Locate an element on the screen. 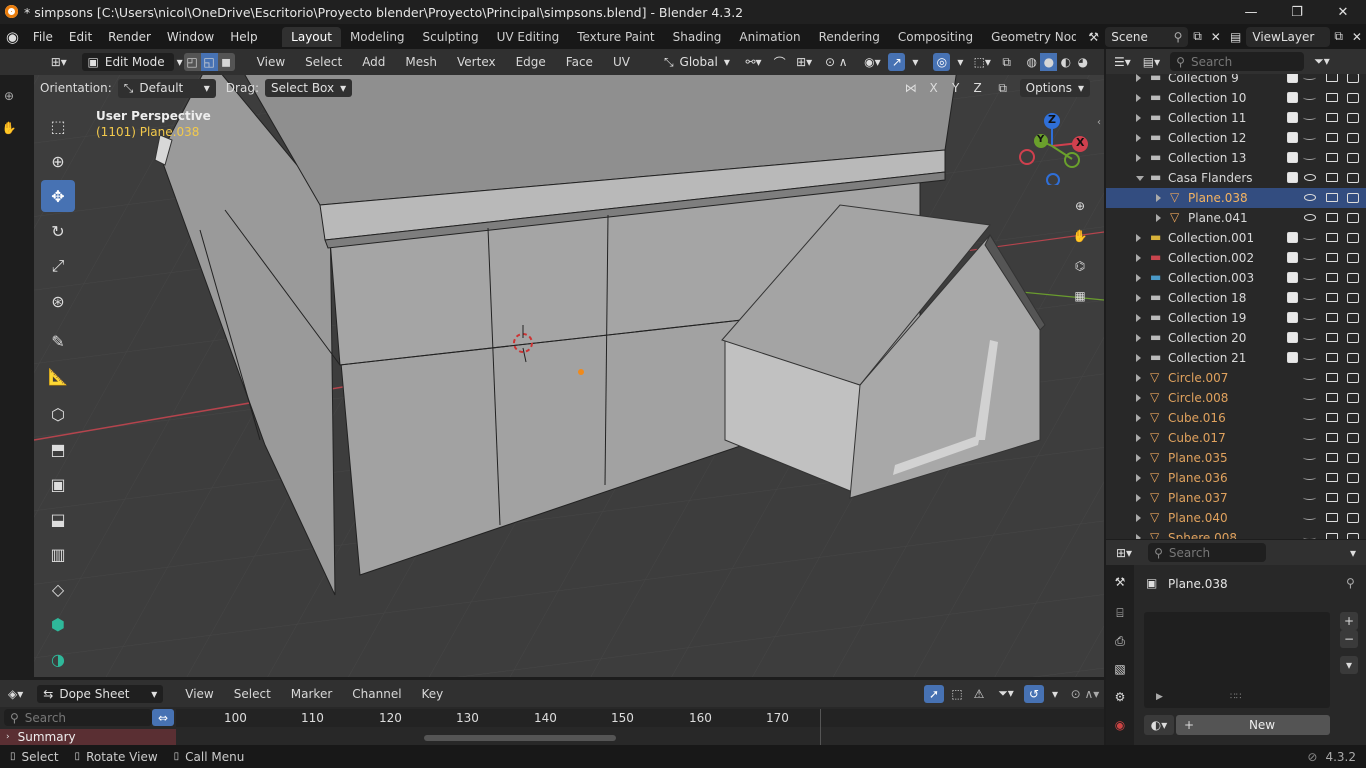 The width and height of the screenshot is (1366, 768). tool-tab-icon: ⚒ is located at coordinates (1120, 582).